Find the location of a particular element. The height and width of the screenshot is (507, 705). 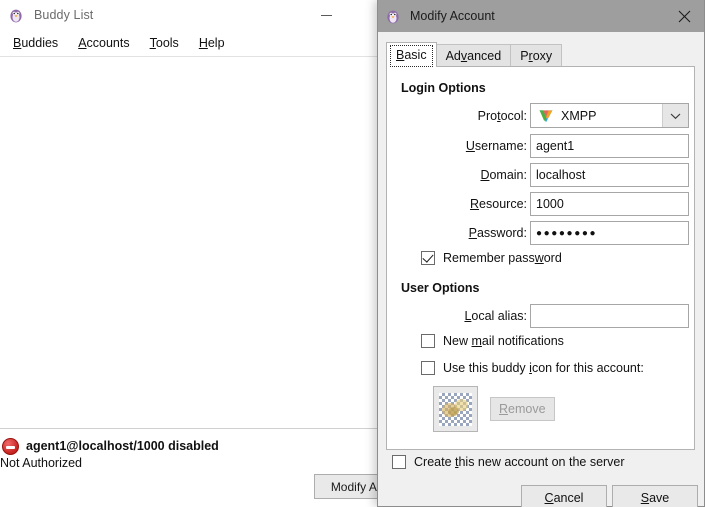

remove-button-label: Remove is located at coordinates (522, 409).